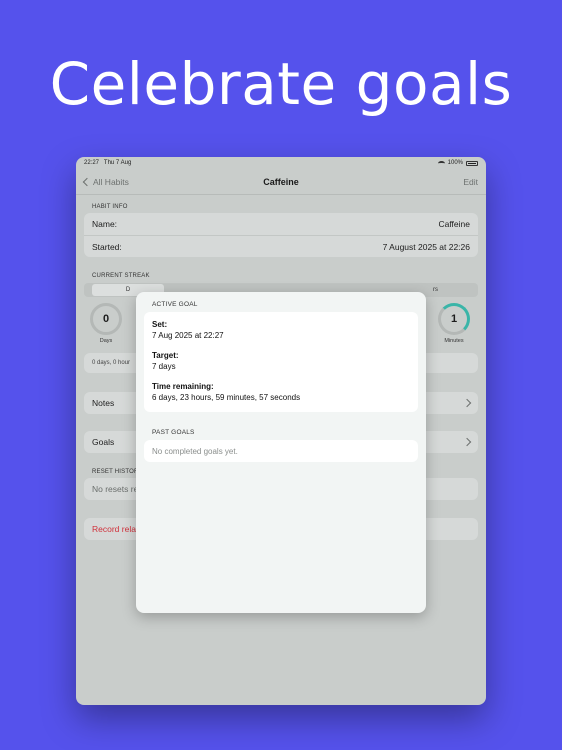  What do you see at coordinates (455, 163) in the screenshot?
I see `battery-percent: 100%` at bounding box center [455, 163].